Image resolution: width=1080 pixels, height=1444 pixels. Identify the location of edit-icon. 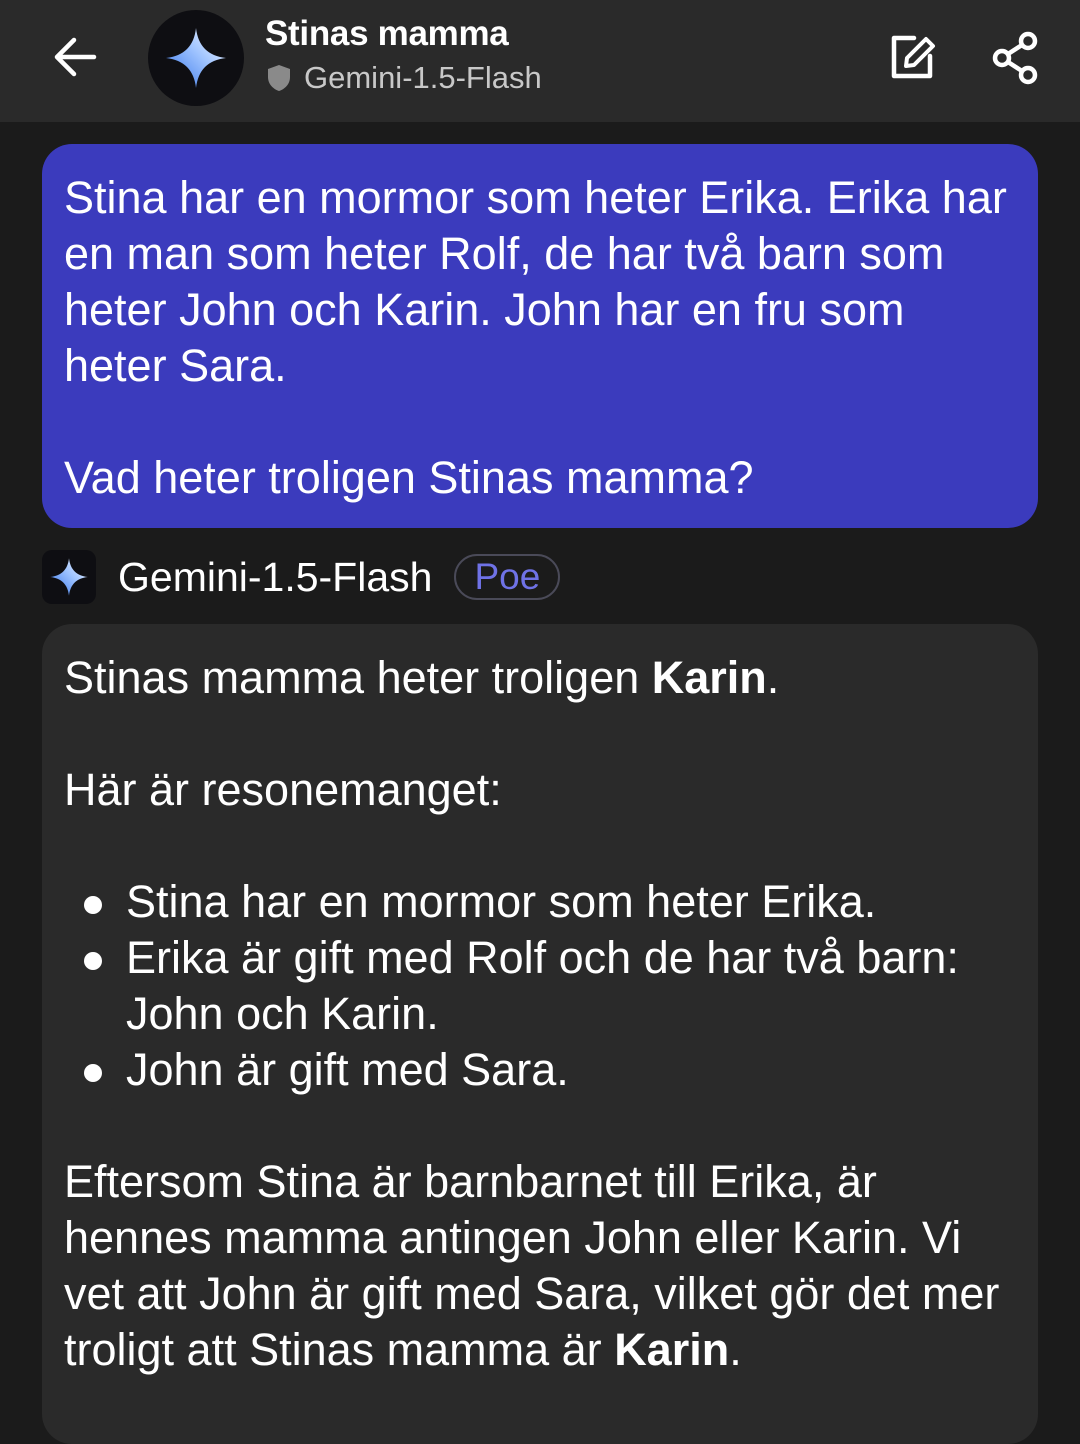
(913, 57).